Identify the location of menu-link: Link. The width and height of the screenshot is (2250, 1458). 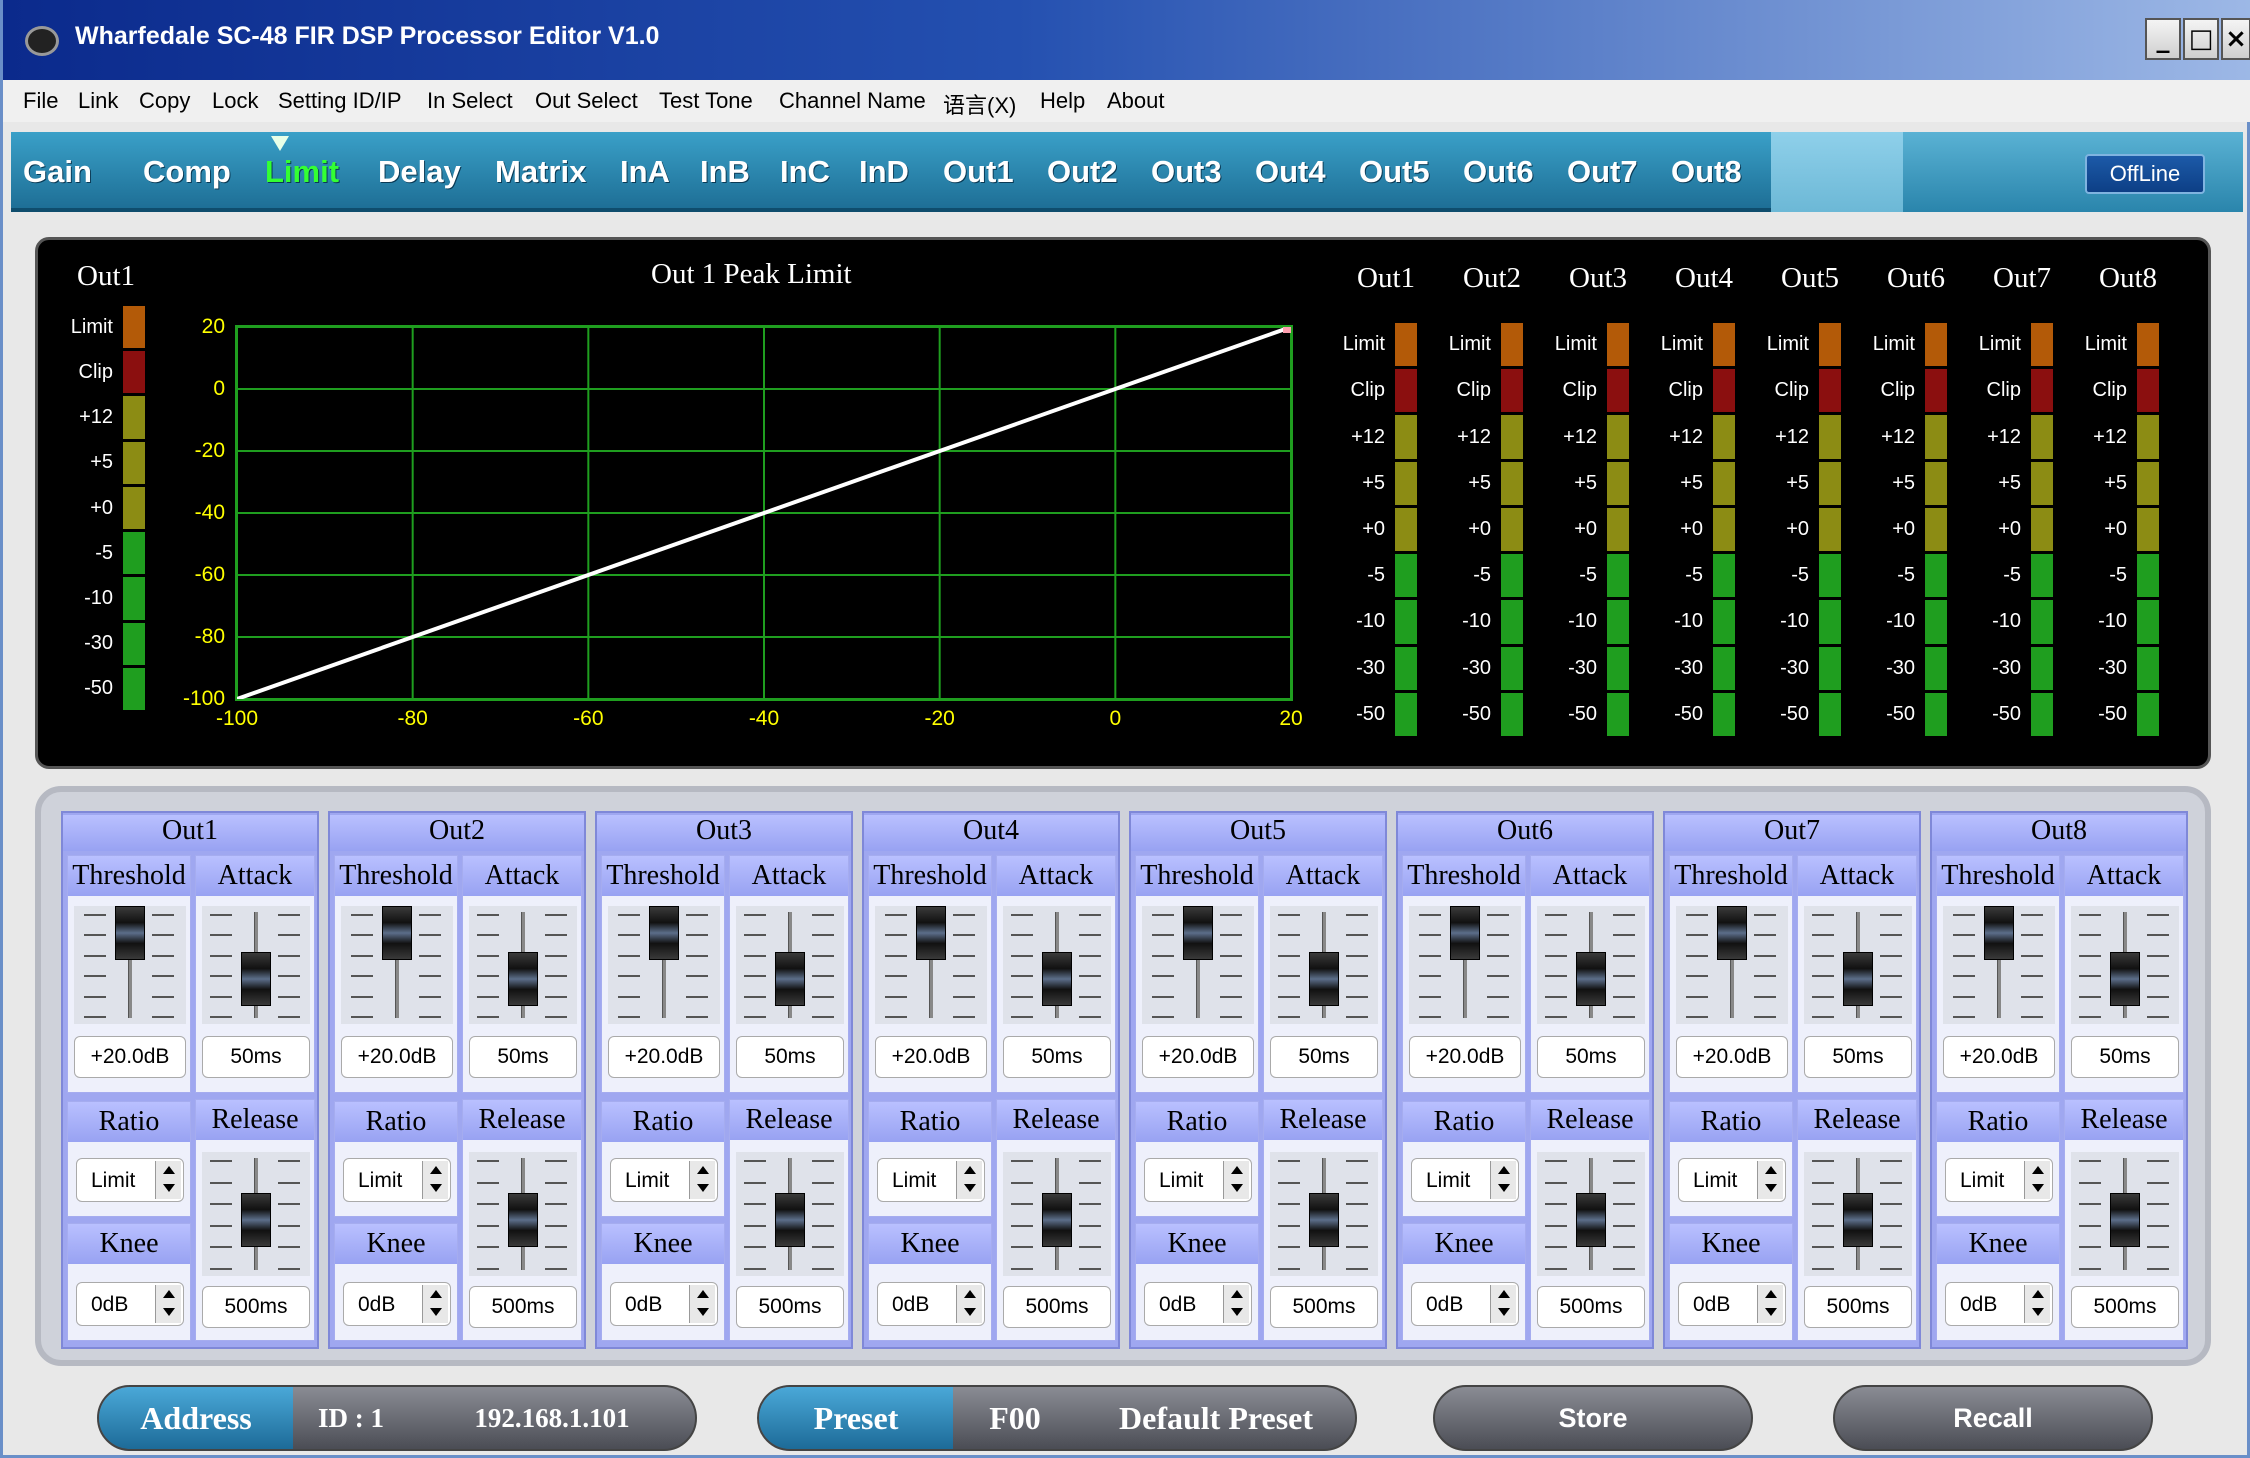
(98, 101).